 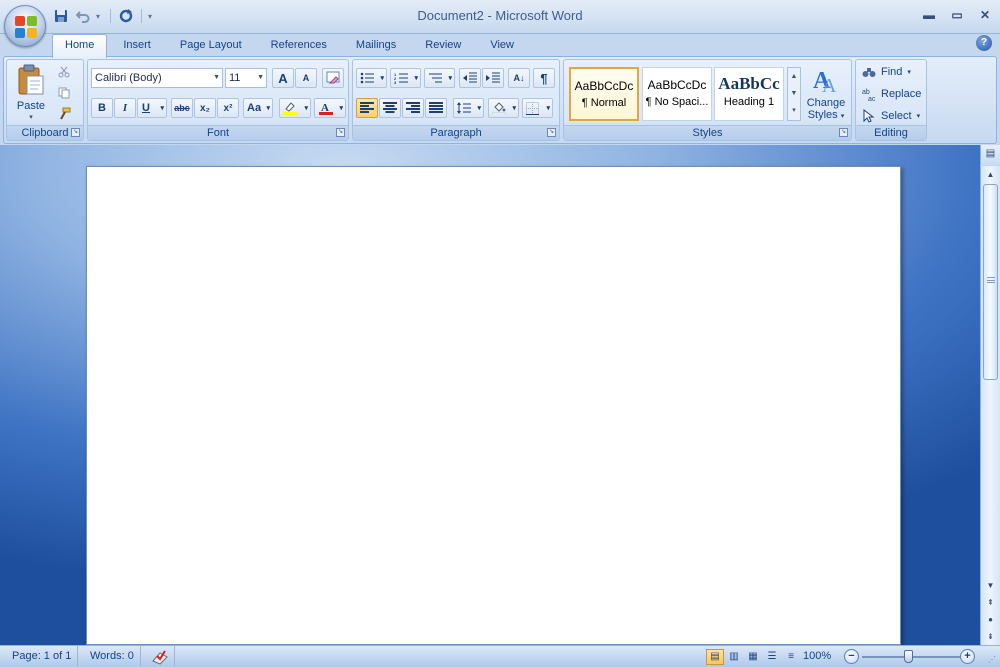 I want to click on font-color-dropdown-icon: ▾, so click(x=341, y=108).